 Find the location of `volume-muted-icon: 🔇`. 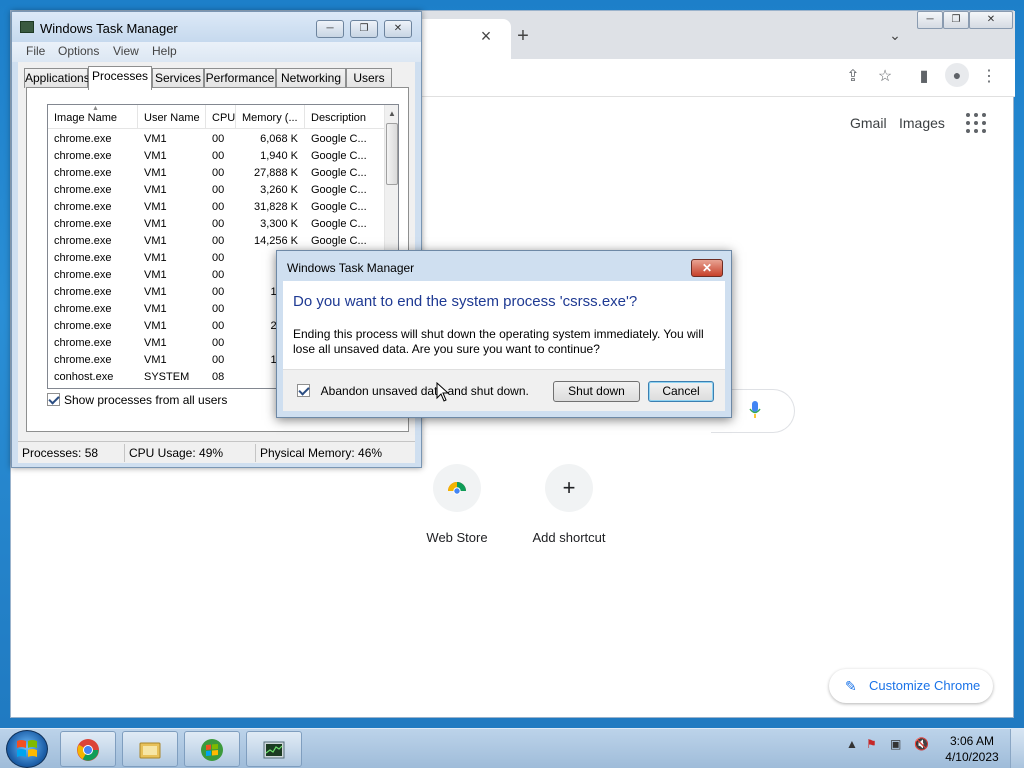

volume-muted-icon: 🔇 is located at coordinates (921, 744).